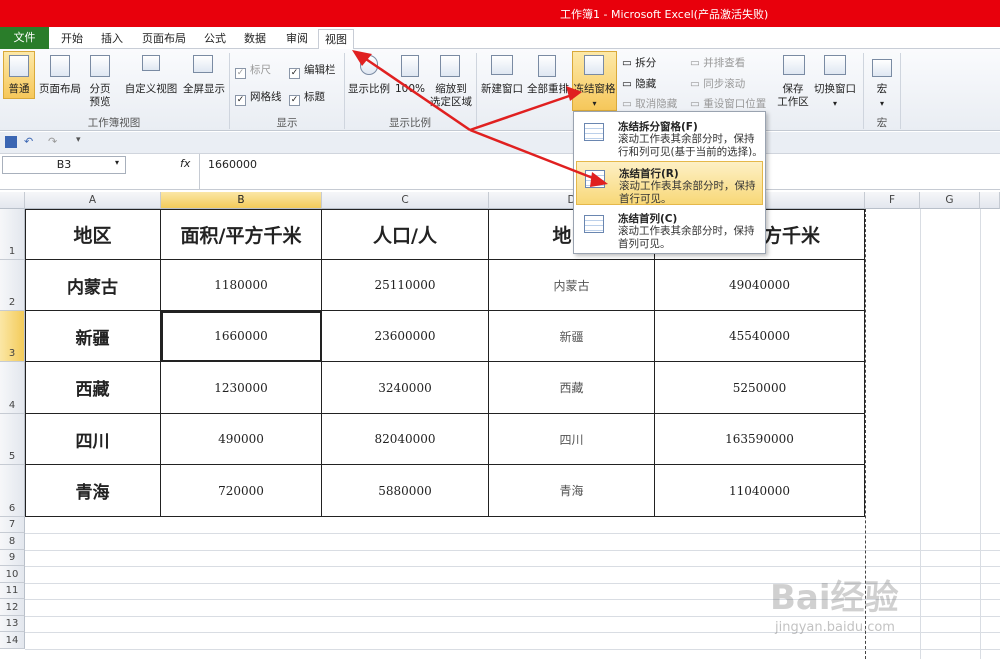 The height and width of the screenshot is (659, 1000). I want to click on row-header-2: 2, so click(12, 285).